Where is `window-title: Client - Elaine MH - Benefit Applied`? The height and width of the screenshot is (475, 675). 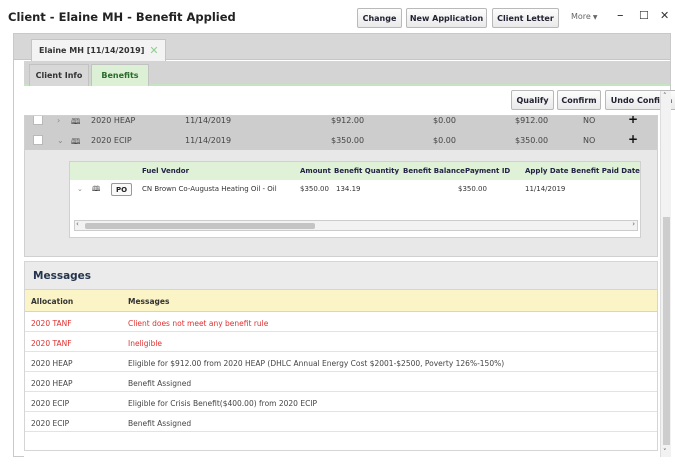 window-title: Client - Elaine MH - Benefit Applied is located at coordinates (122, 17).